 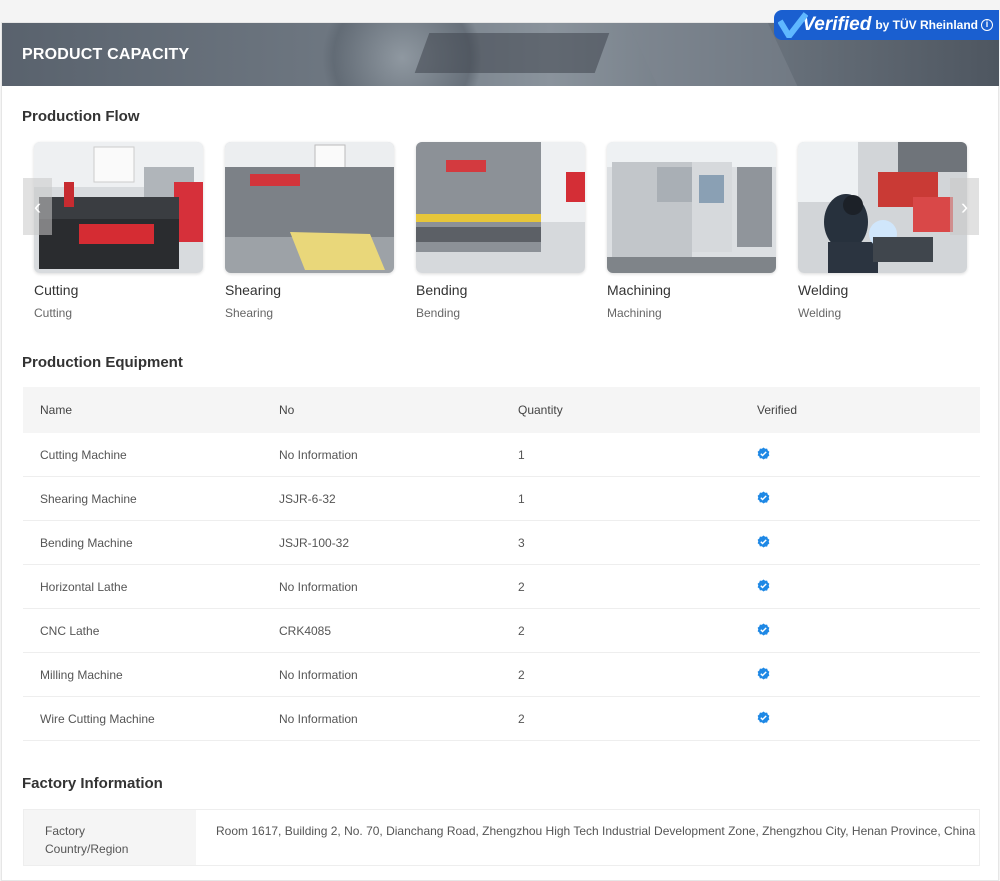 What do you see at coordinates (501, 543) in the screenshot?
I see `table-row: Bending Machine JSJR-100-32 3` at bounding box center [501, 543].